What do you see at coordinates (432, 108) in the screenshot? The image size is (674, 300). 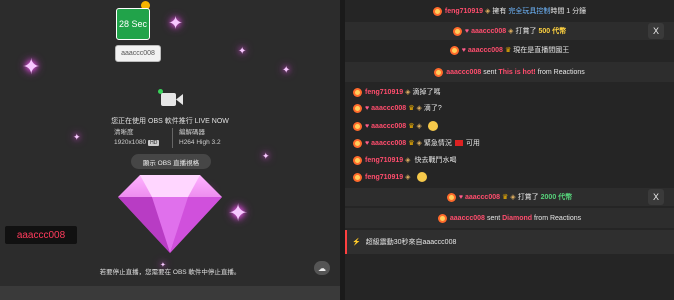 I see `chat-text: 滴了?` at bounding box center [432, 108].